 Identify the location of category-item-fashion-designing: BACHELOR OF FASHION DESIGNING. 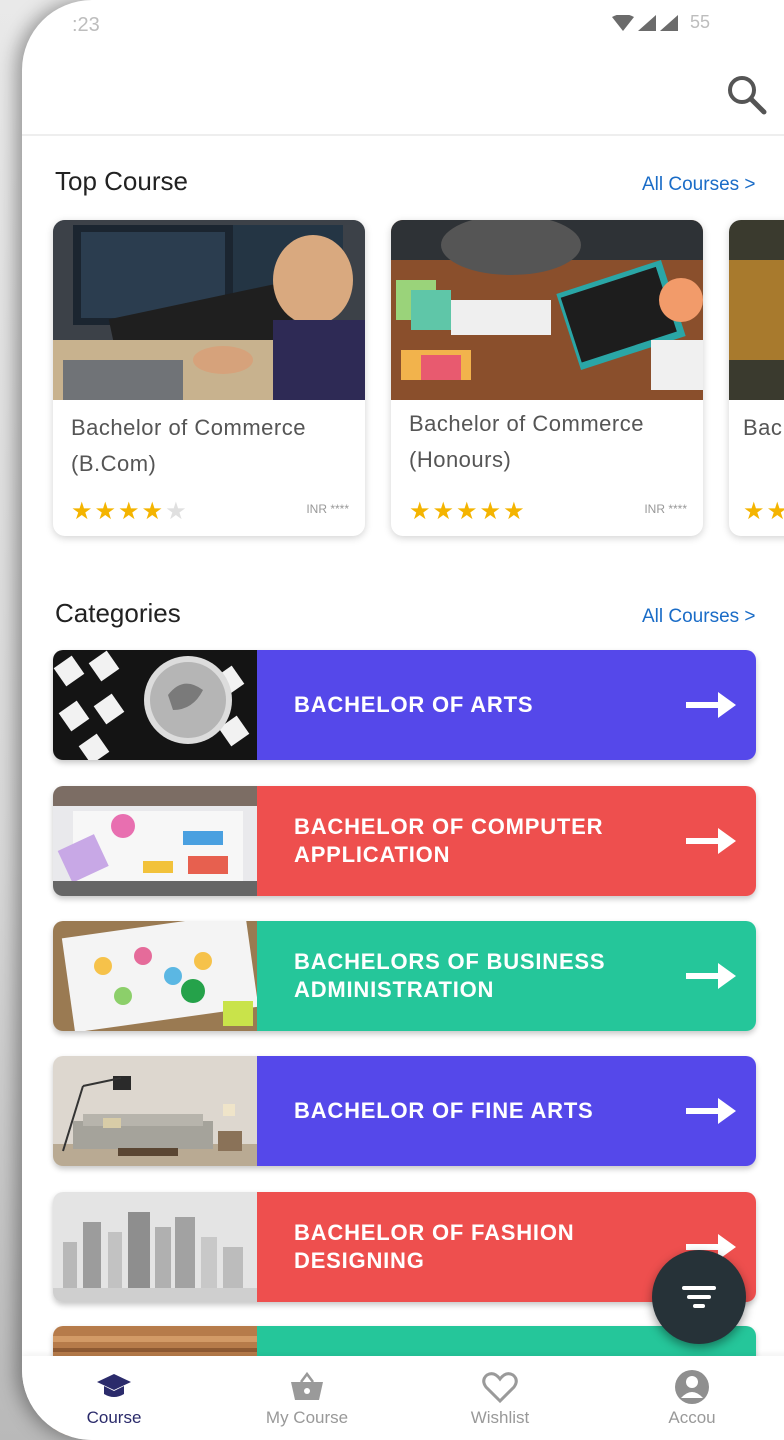
(404, 1247).